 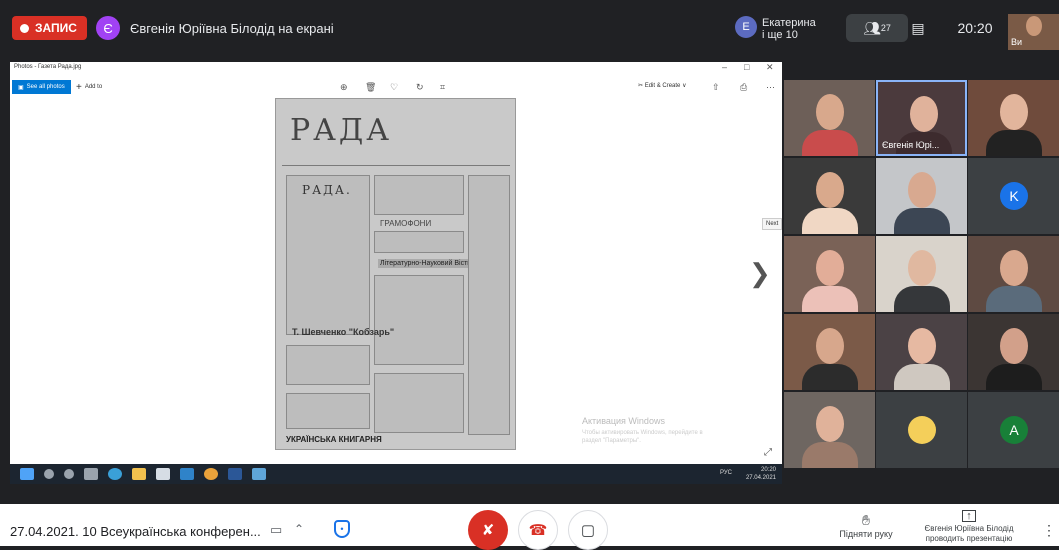 What do you see at coordinates (49, 474) in the screenshot?
I see `search-icon` at bounding box center [49, 474].